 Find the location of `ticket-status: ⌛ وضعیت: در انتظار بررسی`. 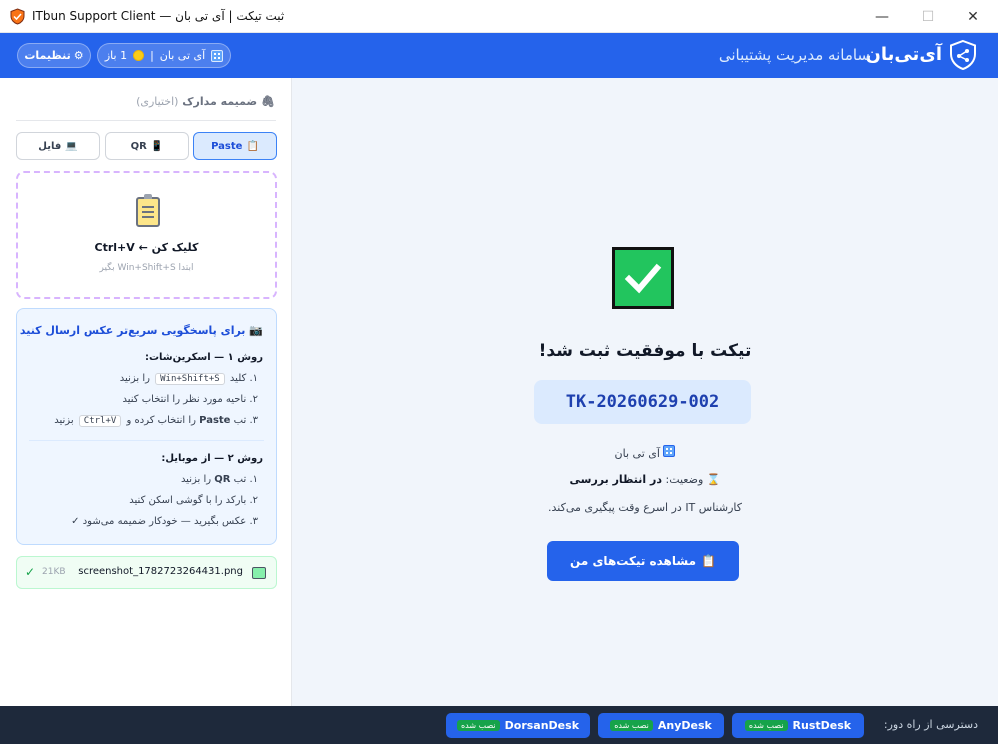

ticket-status: ⌛ وضعیت: در انتظار بررسی is located at coordinates (645, 479).